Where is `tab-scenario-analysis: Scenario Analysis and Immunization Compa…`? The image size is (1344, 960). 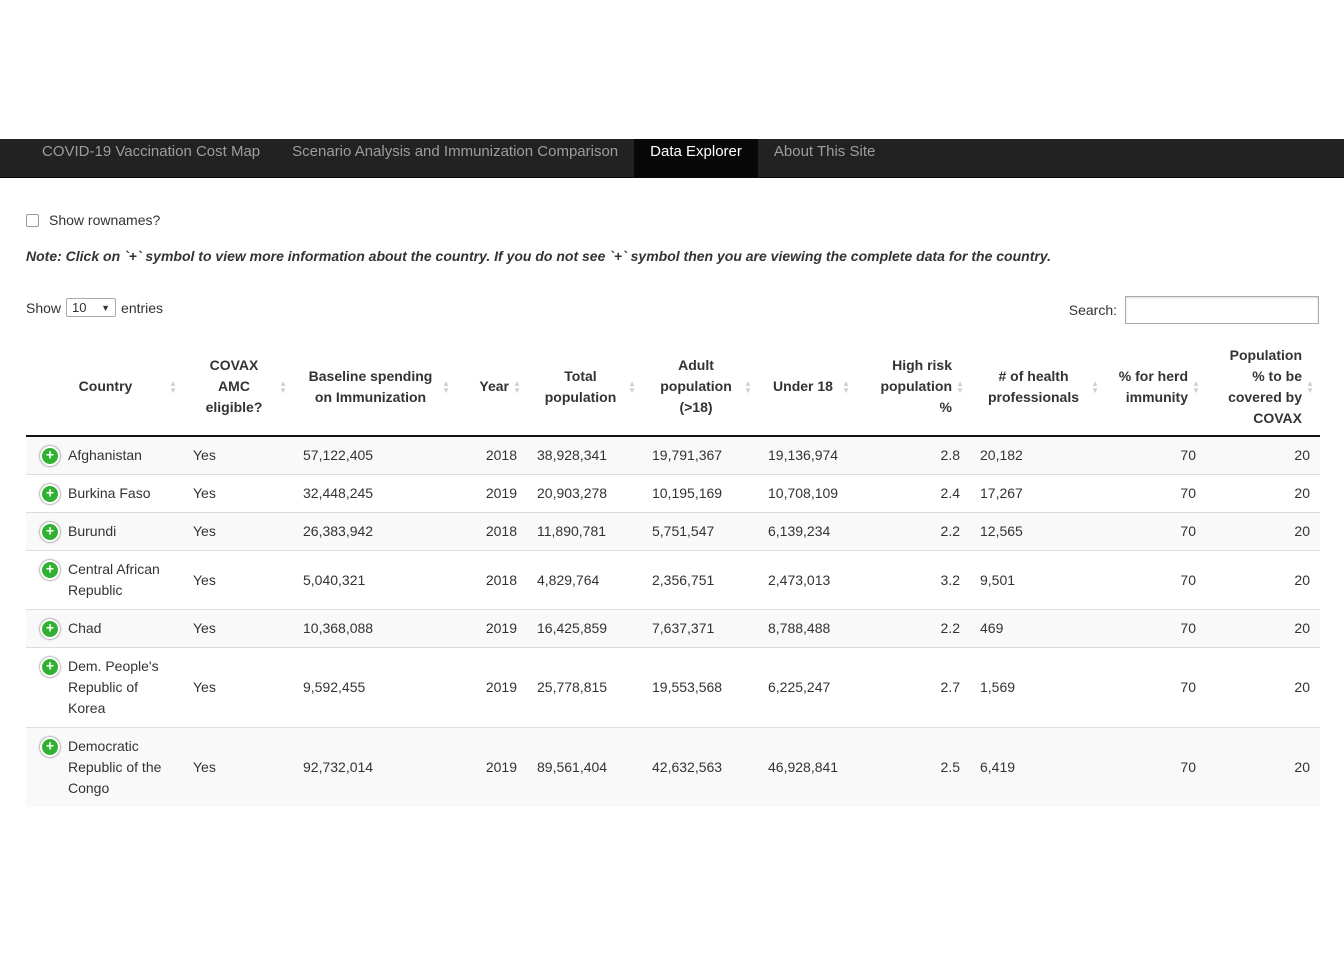
tab-scenario-analysis: Scenario Analysis and Immunization Compa… is located at coordinates (455, 158).